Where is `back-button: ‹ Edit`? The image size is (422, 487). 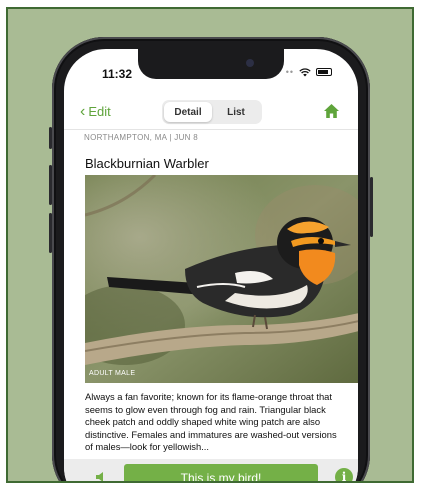
back-button: ‹ Edit is located at coordinates (95, 111).